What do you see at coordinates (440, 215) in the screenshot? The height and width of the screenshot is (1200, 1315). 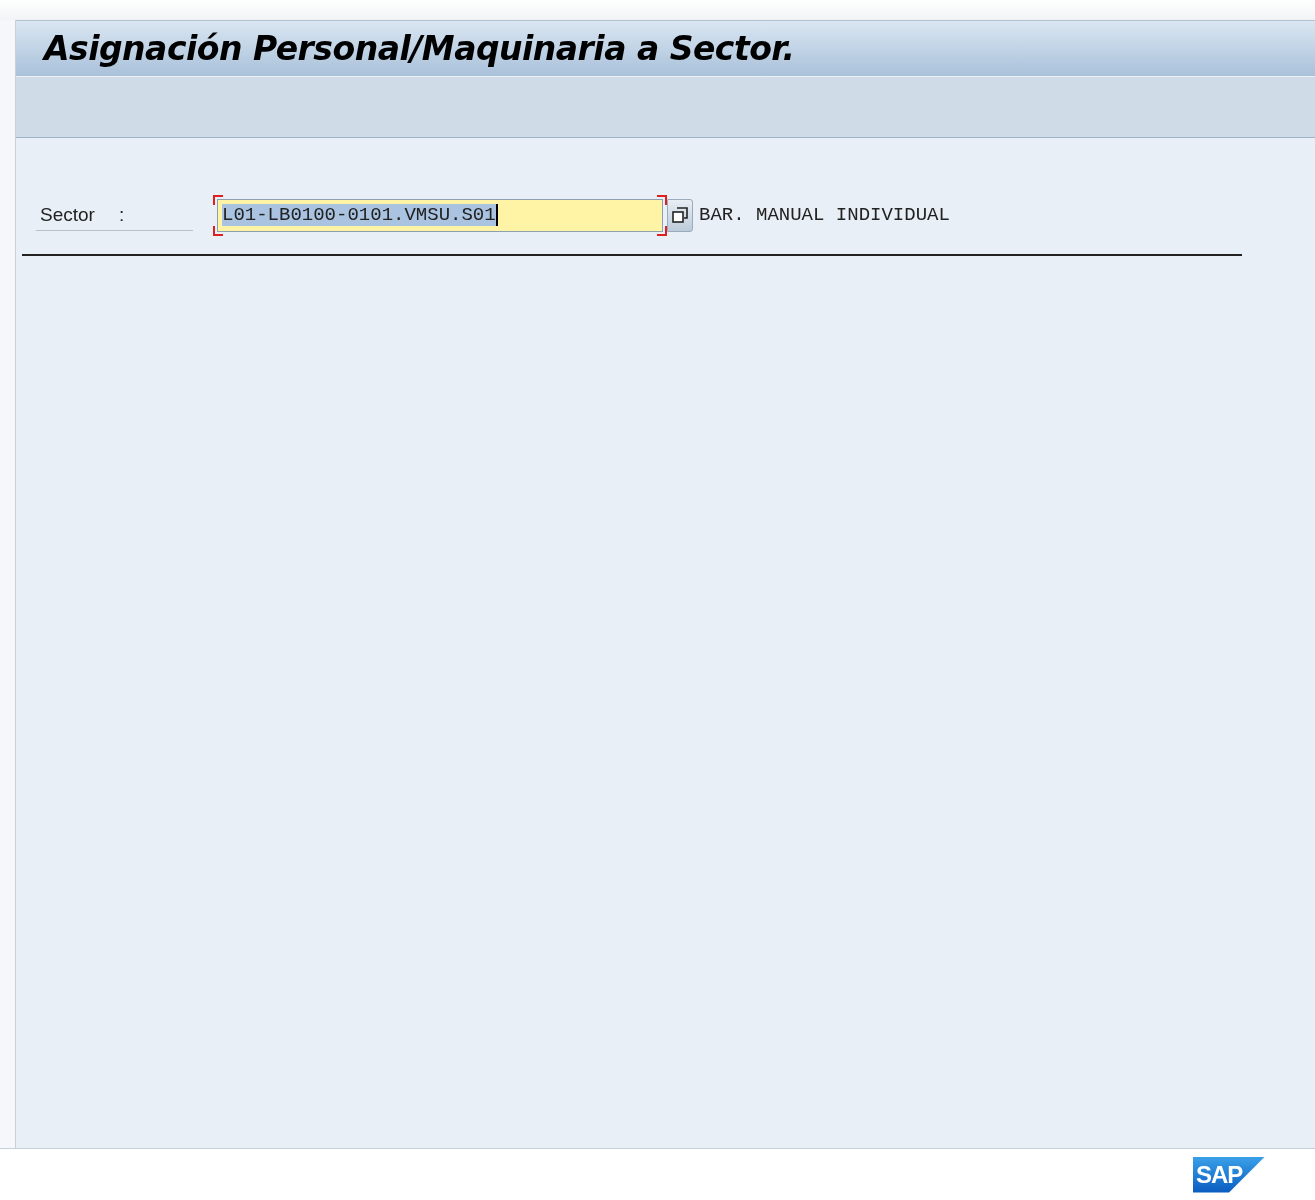 I see `input-field: L01-LB0100-0101.VMSU.S01` at bounding box center [440, 215].